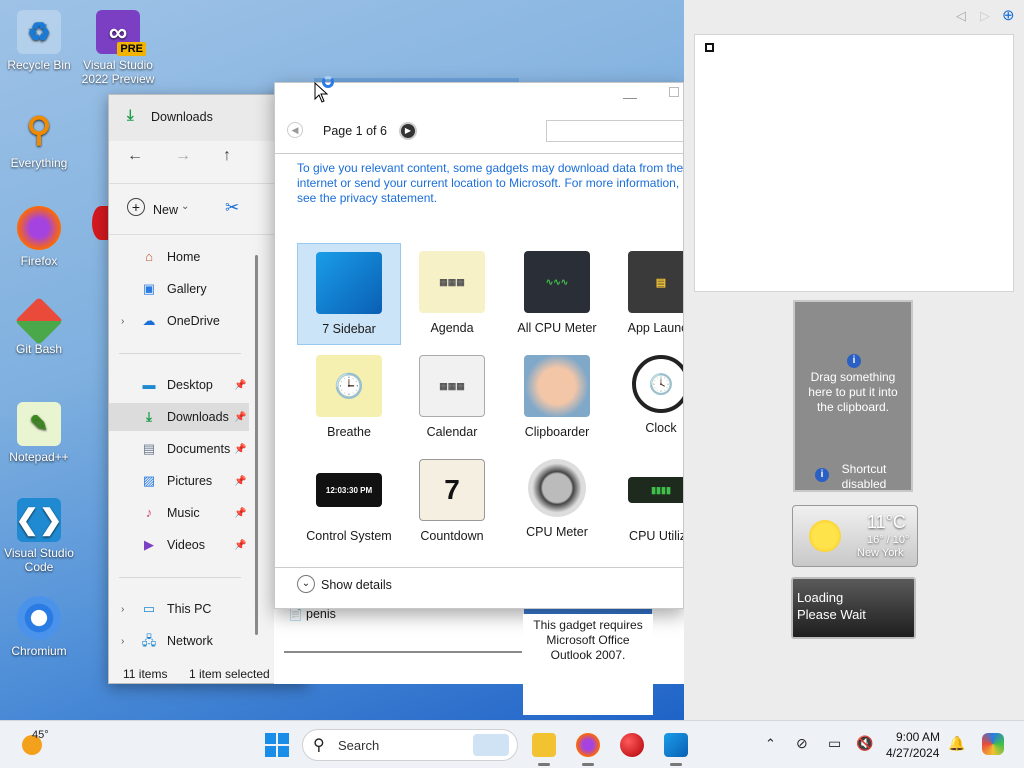  What do you see at coordinates (165, 210) in the screenshot?
I see `new-button: New` at bounding box center [165, 210].